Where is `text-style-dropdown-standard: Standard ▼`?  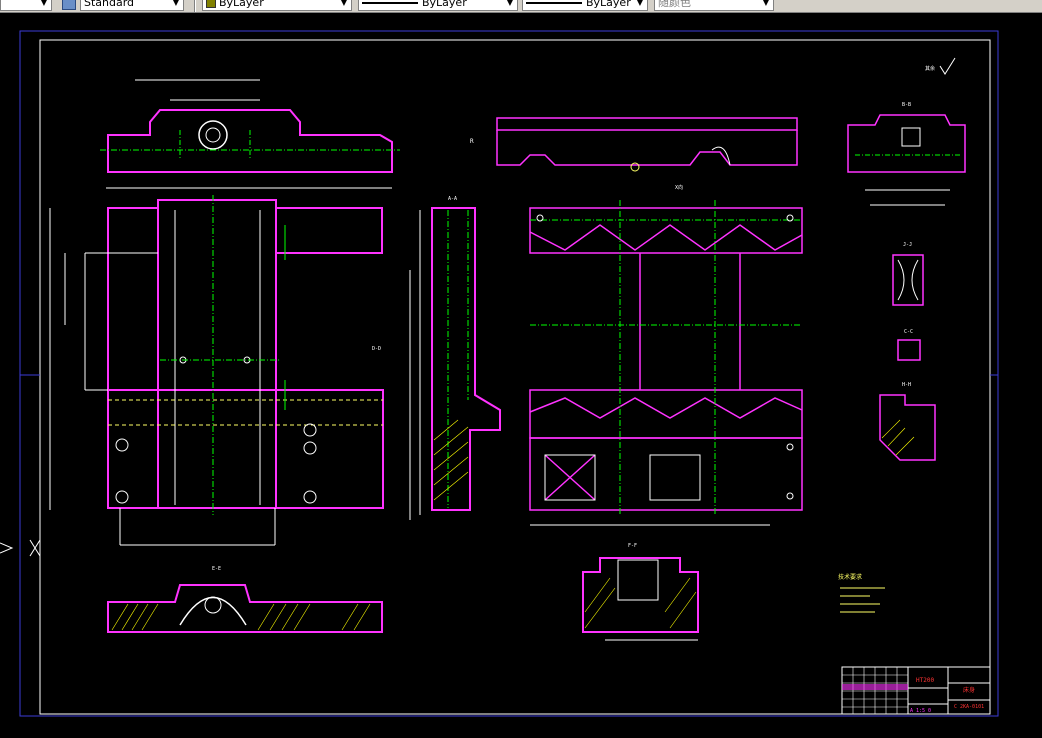 text-style-dropdown-standard: Standard ▼ is located at coordinates (132, 5).